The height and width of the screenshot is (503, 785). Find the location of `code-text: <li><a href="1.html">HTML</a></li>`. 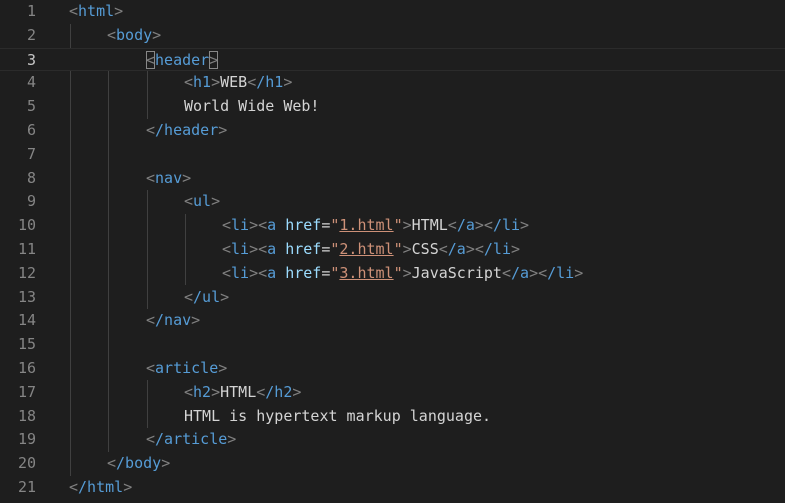

code-text: <li><a href="1.html">HTML</a></li> is located at coordinates (376, 225).